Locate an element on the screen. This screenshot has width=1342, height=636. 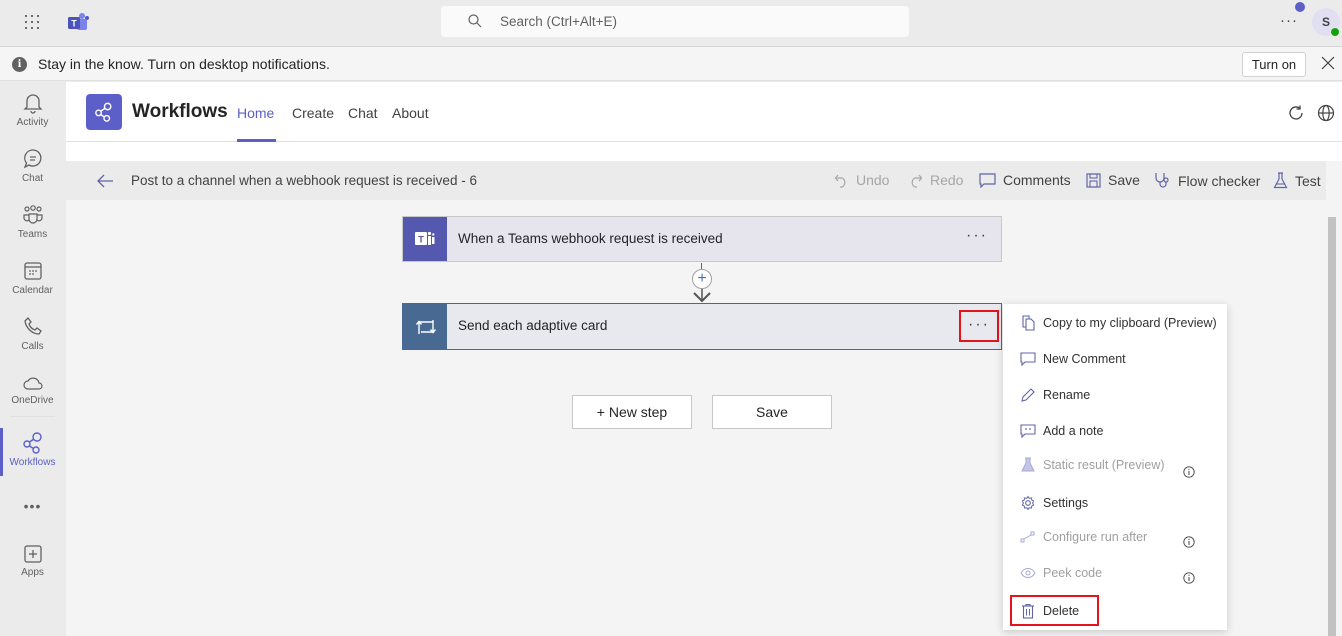
menu-item-label: Settings is located at coordinates (1066, 503).